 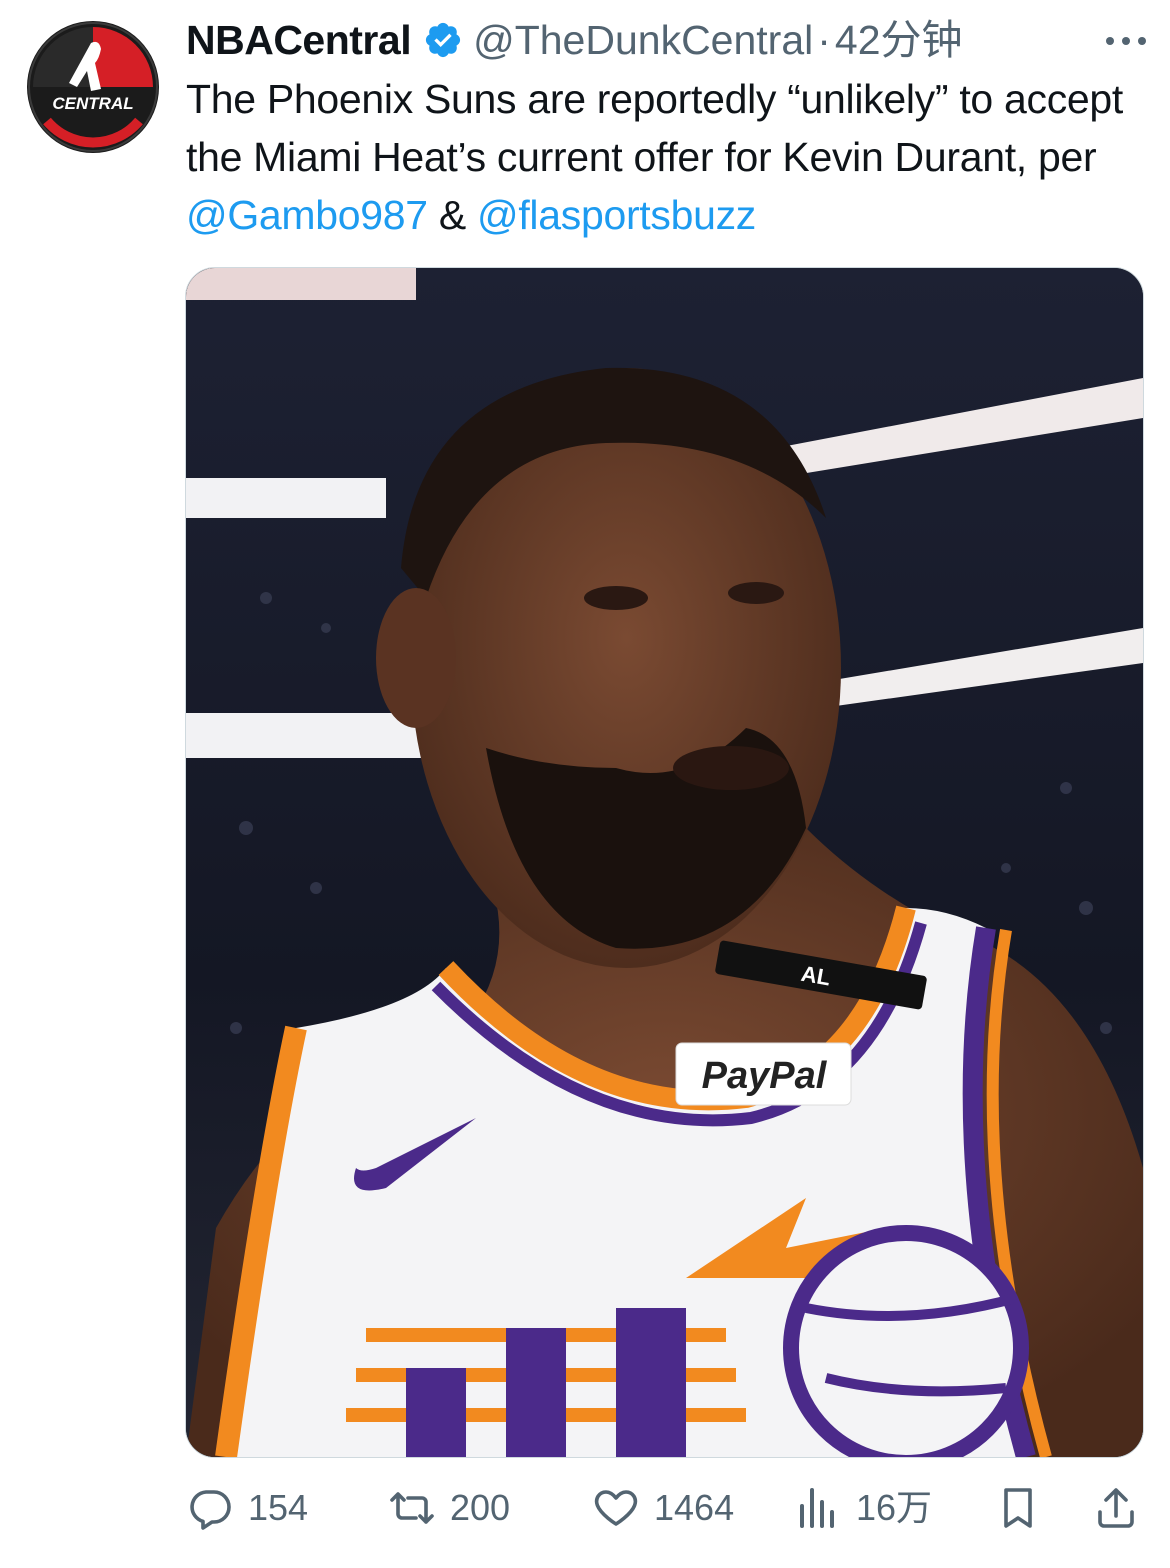 I want to click on like-icon, so click(x=616, y=1508).